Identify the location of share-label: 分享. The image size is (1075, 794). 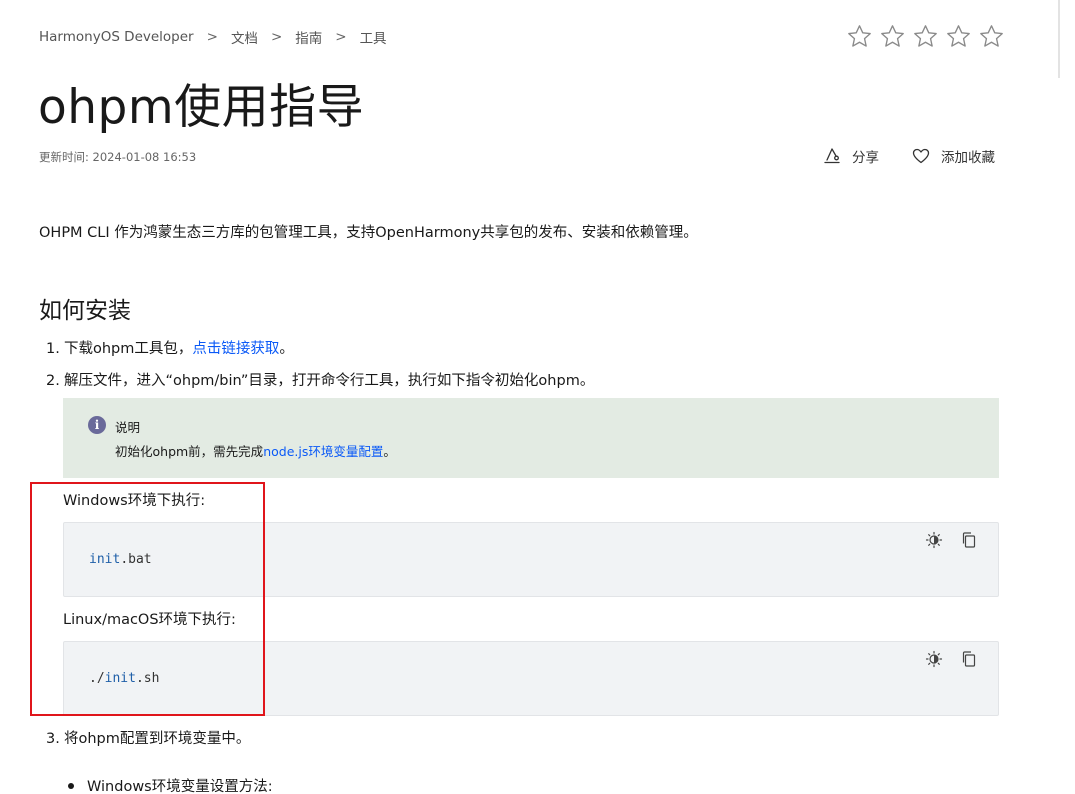
(865, 158).